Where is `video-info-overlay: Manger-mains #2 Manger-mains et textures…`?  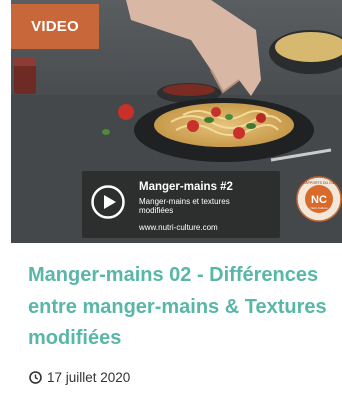
video-info-overlay: Manger-mains #2 Manger-mains et textures… is located at coordinates (181, 204).